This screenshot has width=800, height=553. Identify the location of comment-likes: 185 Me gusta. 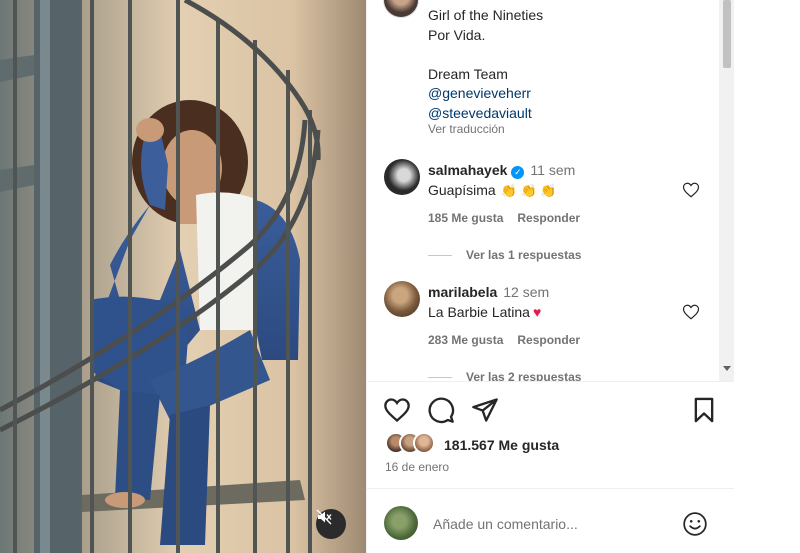
(465, 218).